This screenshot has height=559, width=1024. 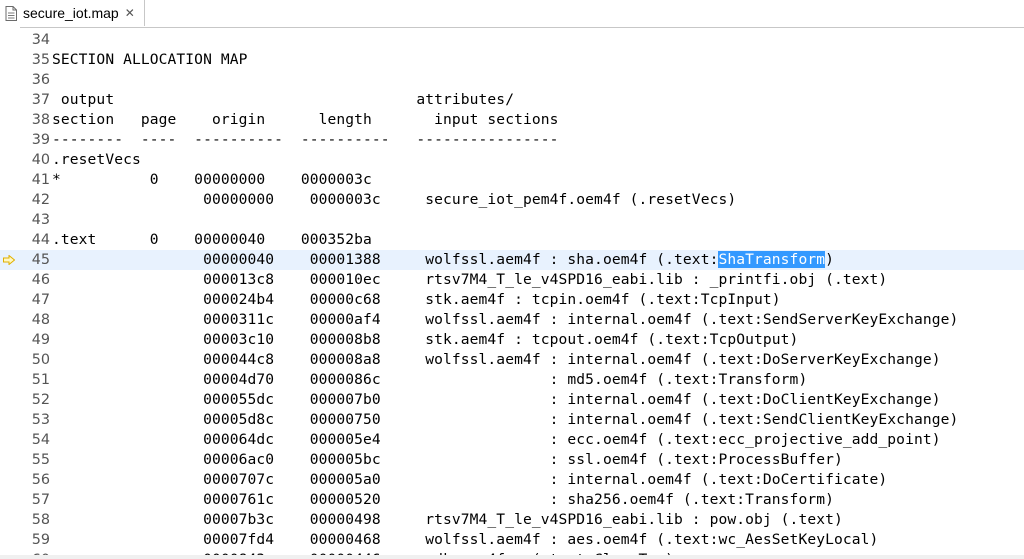 I want to click on editor-line: 35 SECTION ALLOCATION MAP, so click(x=512, y=60).